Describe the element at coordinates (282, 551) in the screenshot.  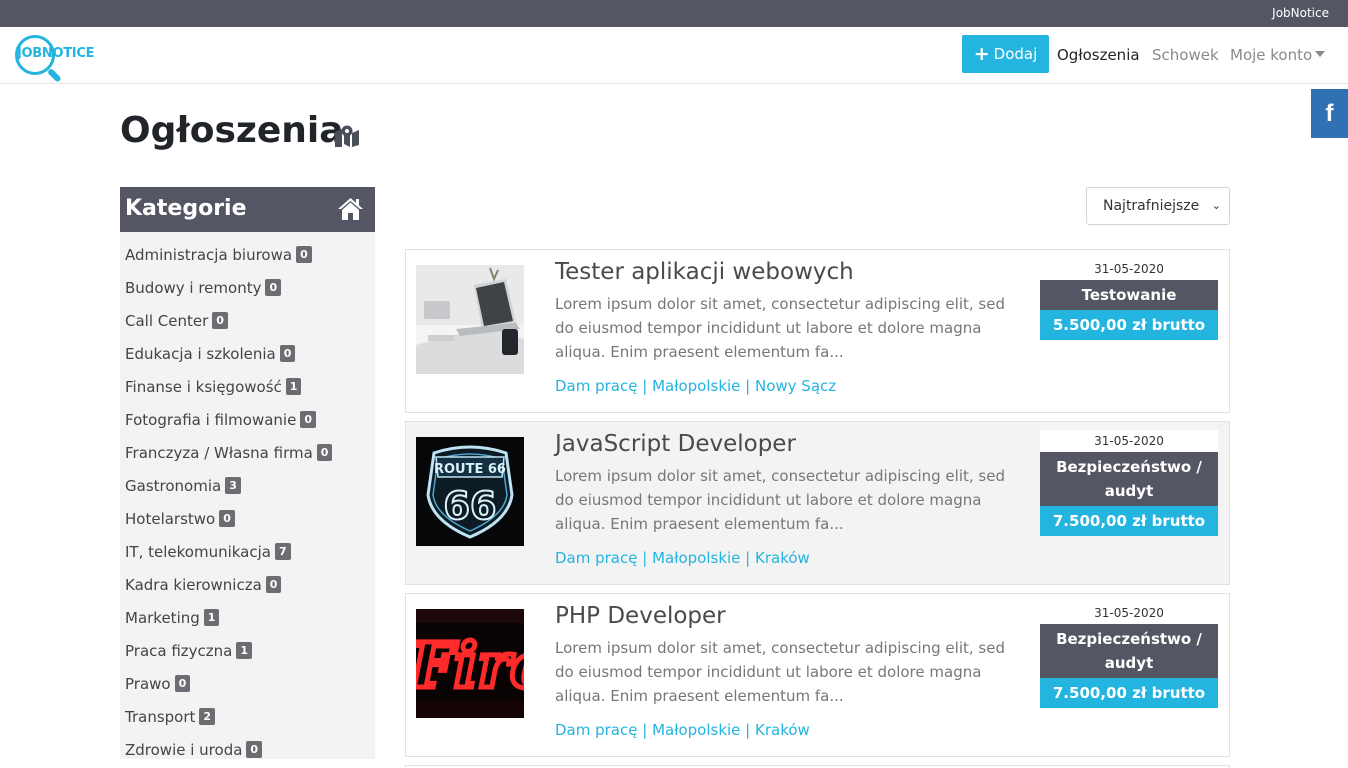
I see `category-count-badge: 7` at that location.